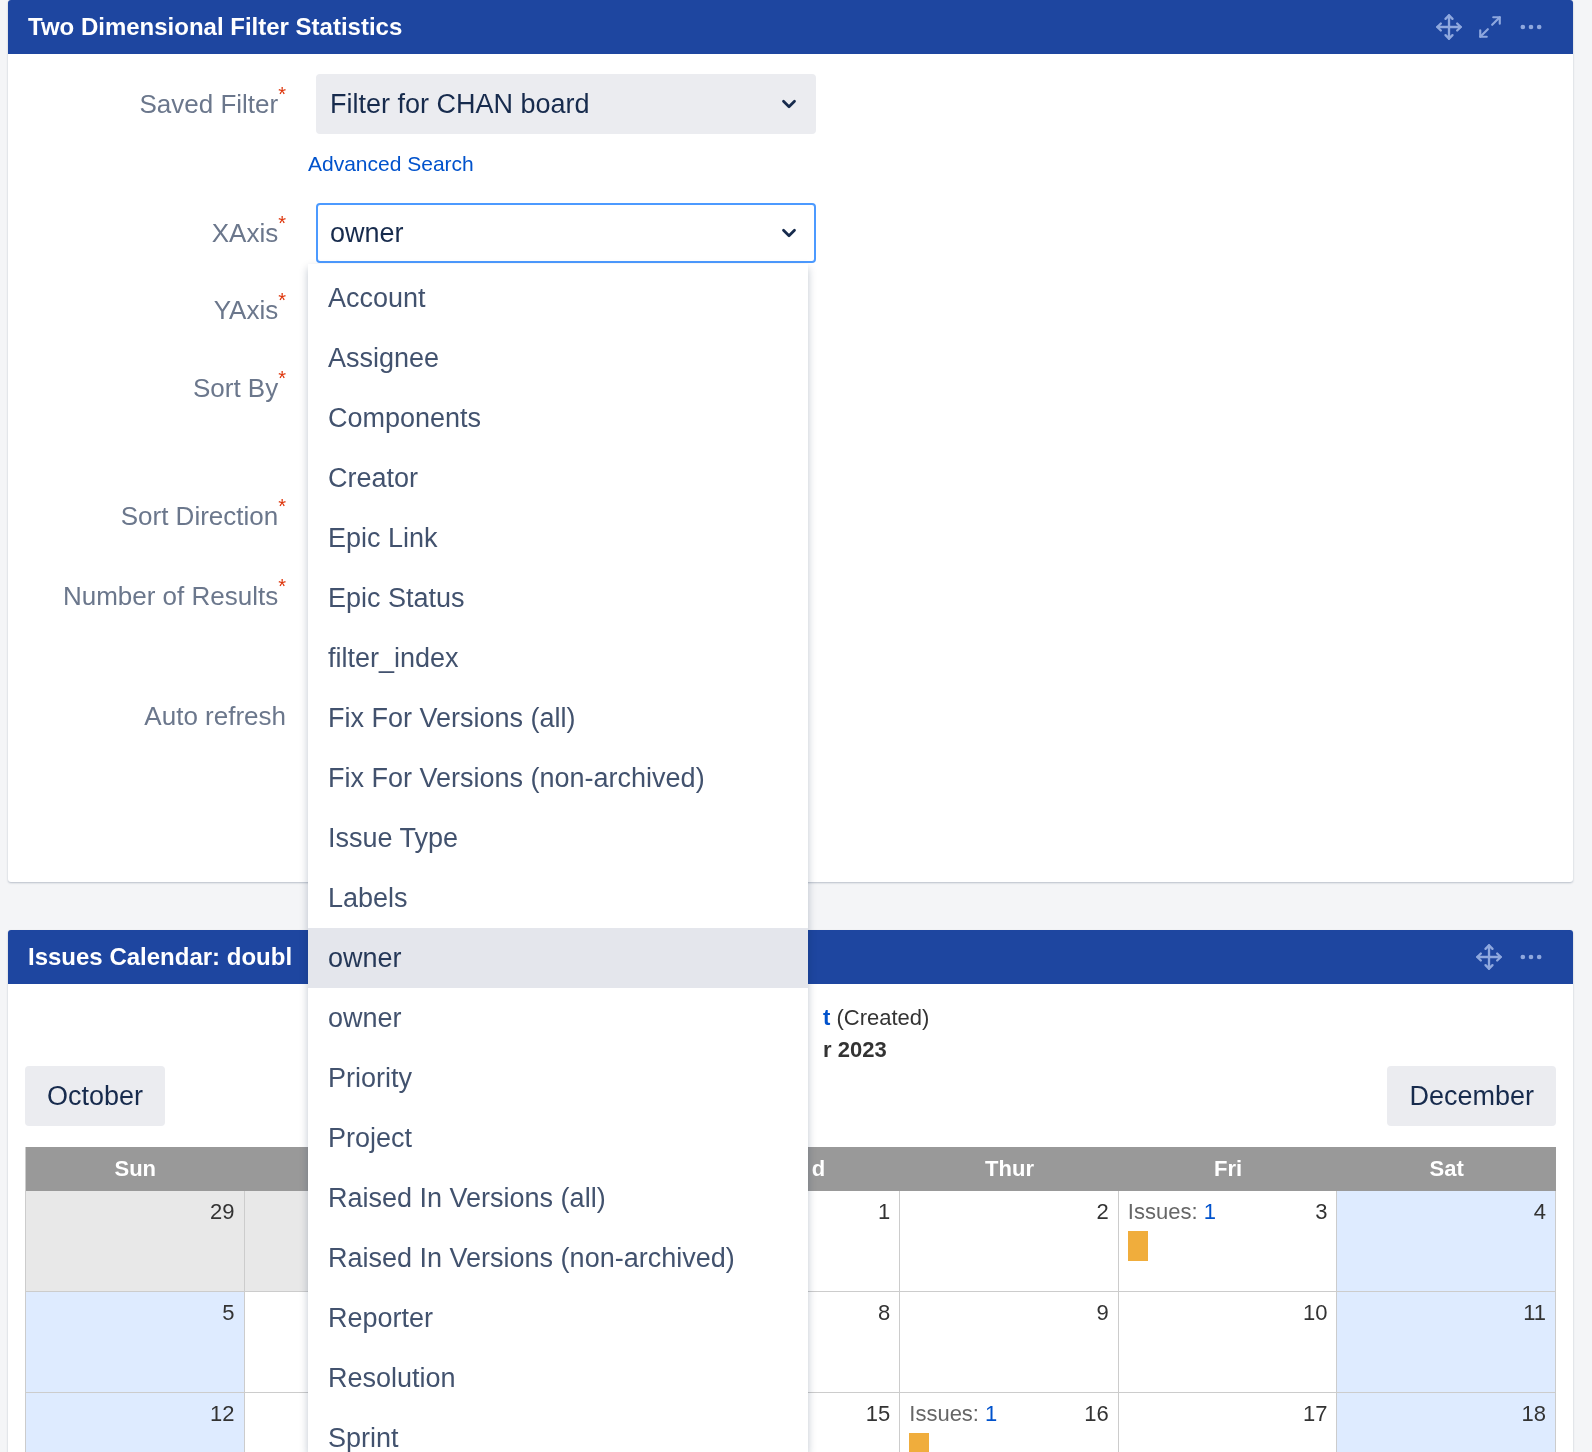 This screenshot has height=1452, width=1592. What do you see at coordinates (135, 1169) in the screenshot?
I see `weekday-label: Sun` at bounding box center [135, 1169].